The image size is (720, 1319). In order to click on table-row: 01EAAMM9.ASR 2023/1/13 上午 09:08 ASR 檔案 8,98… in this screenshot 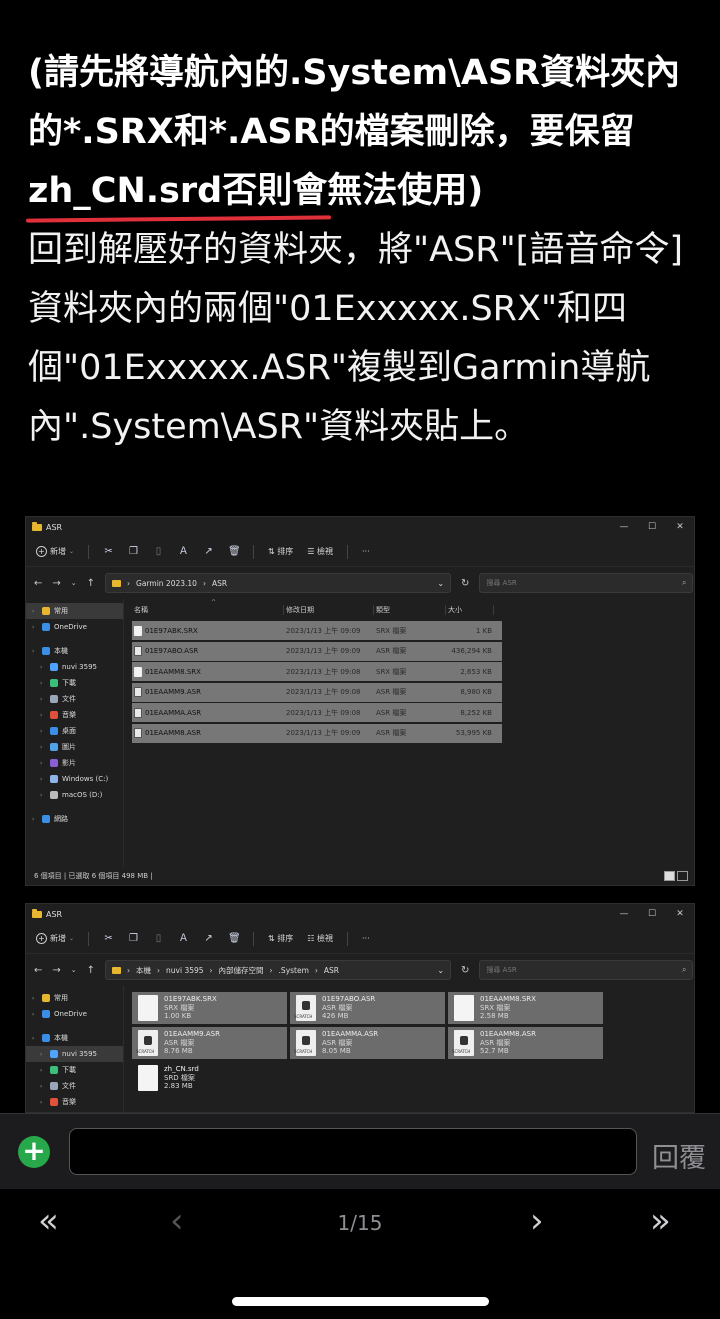, I will do `click(317, 692)`.